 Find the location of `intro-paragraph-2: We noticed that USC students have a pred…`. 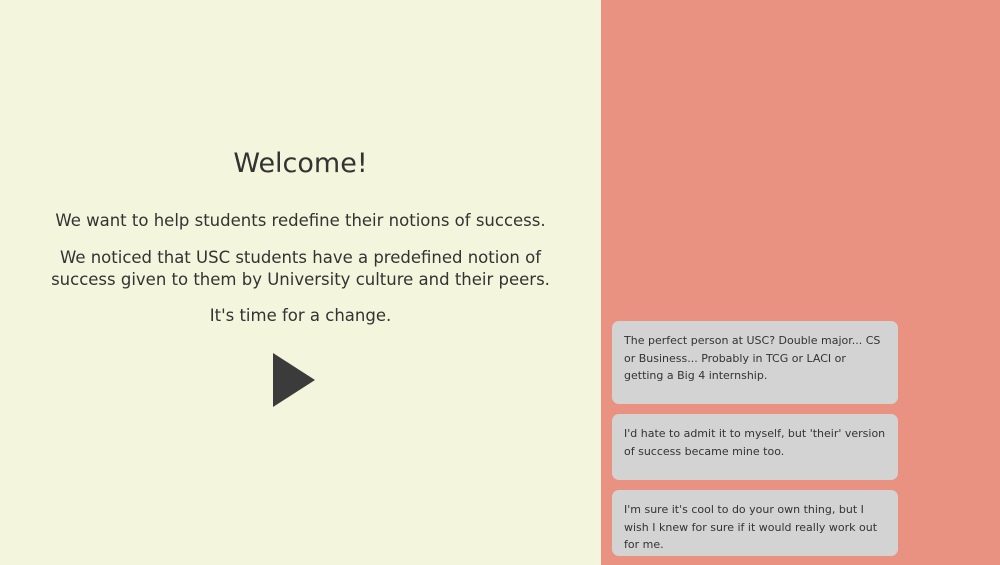

intro-paragraph-2: We noticed that USC students have a pred… is located at coordinates (300, 268).